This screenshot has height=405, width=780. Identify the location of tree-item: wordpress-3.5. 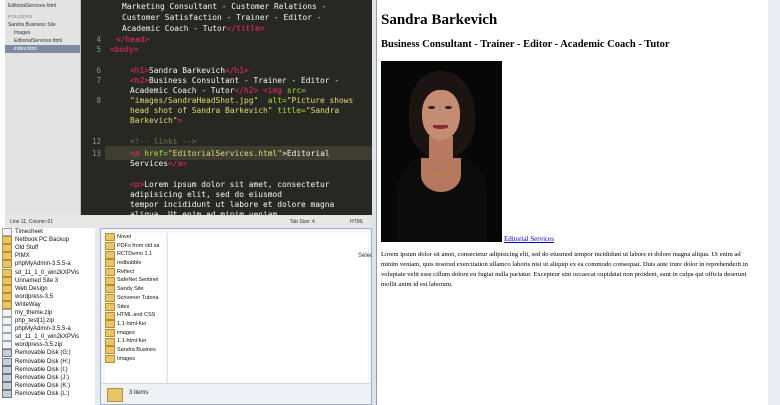
(50, 296).